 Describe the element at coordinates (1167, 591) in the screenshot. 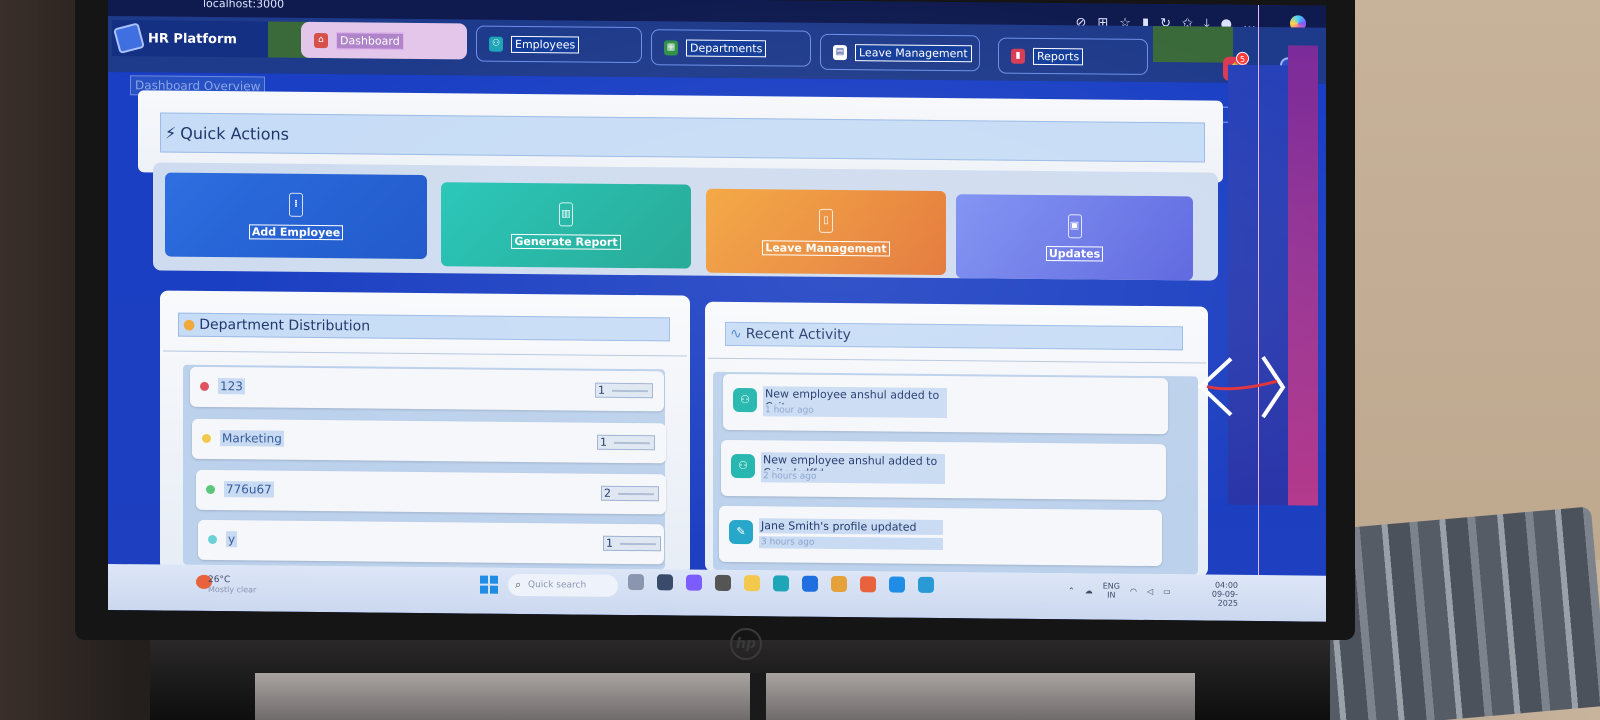

I see `battery-icon: ▭` at that location.